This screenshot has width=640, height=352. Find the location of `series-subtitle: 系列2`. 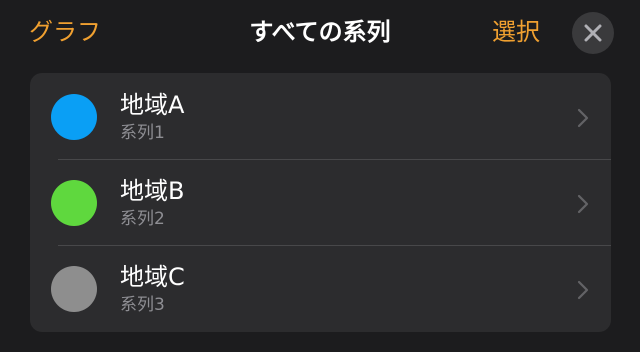

series-subtitle: 系列2 is located at coordinates (142, 219).